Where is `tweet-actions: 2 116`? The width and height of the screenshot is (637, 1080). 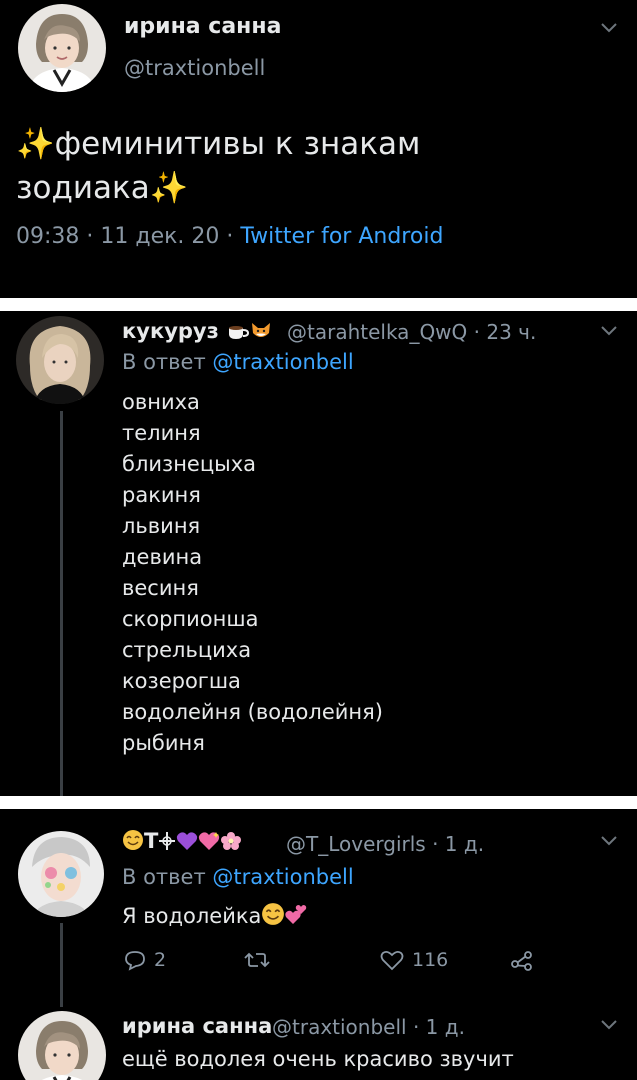
tweet-actions: 2 116 is located at coordinates (334, 960).